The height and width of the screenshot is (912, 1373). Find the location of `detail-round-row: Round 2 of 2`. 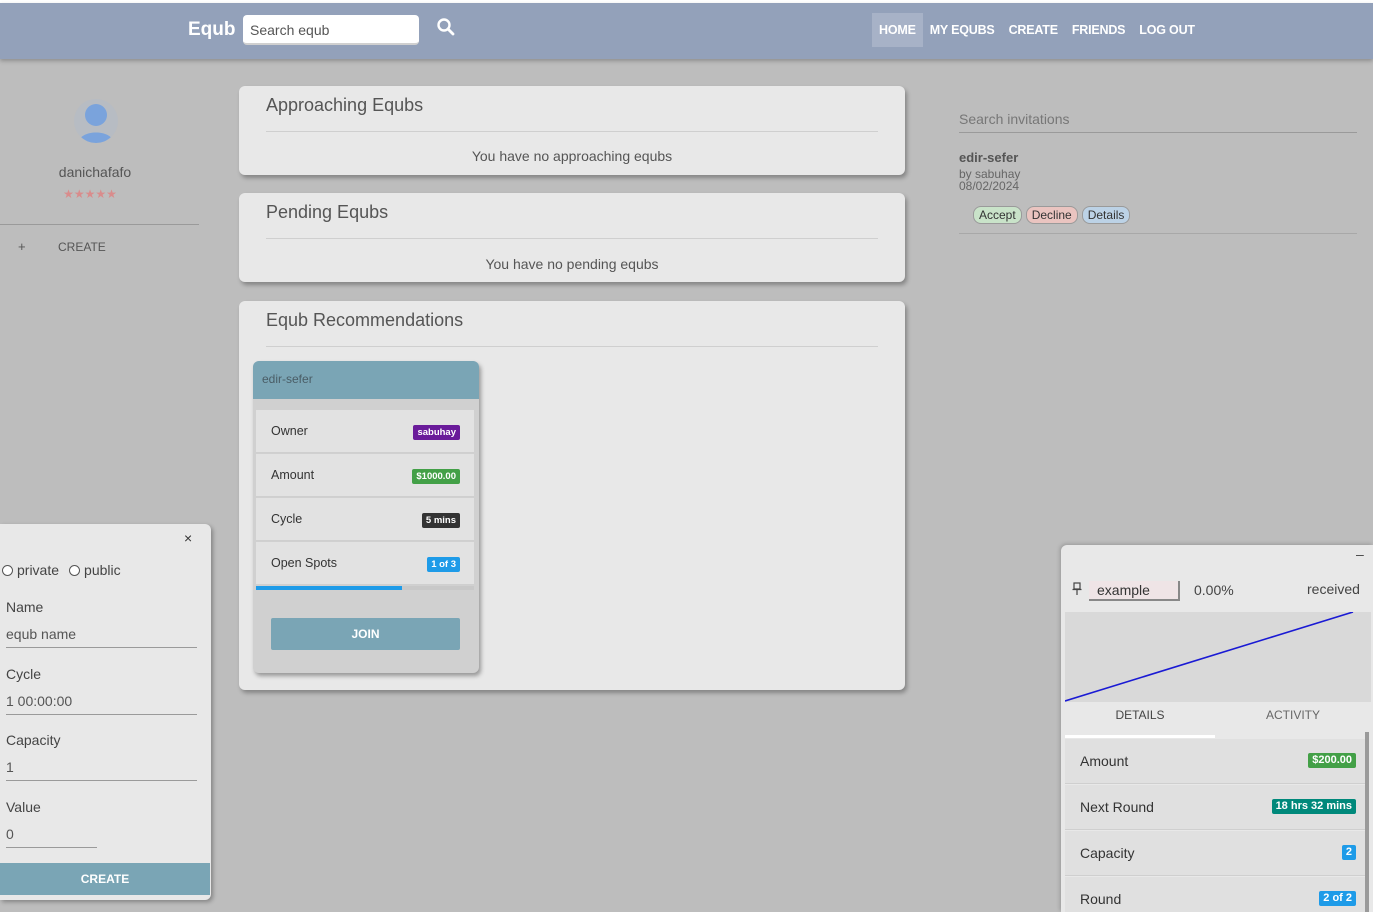

detail-round-row: Round 2 of 2 is located at coordinates (1215, 894).